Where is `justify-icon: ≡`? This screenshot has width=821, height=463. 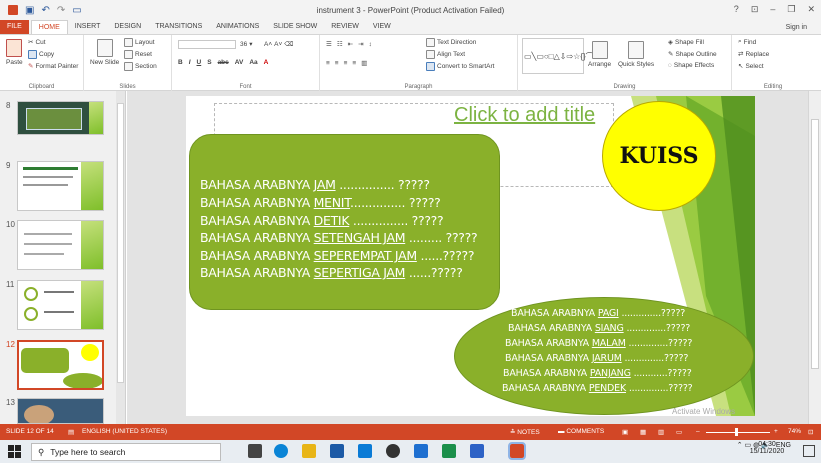 justify-icon: ≡ is located at coordinates (354, 63).